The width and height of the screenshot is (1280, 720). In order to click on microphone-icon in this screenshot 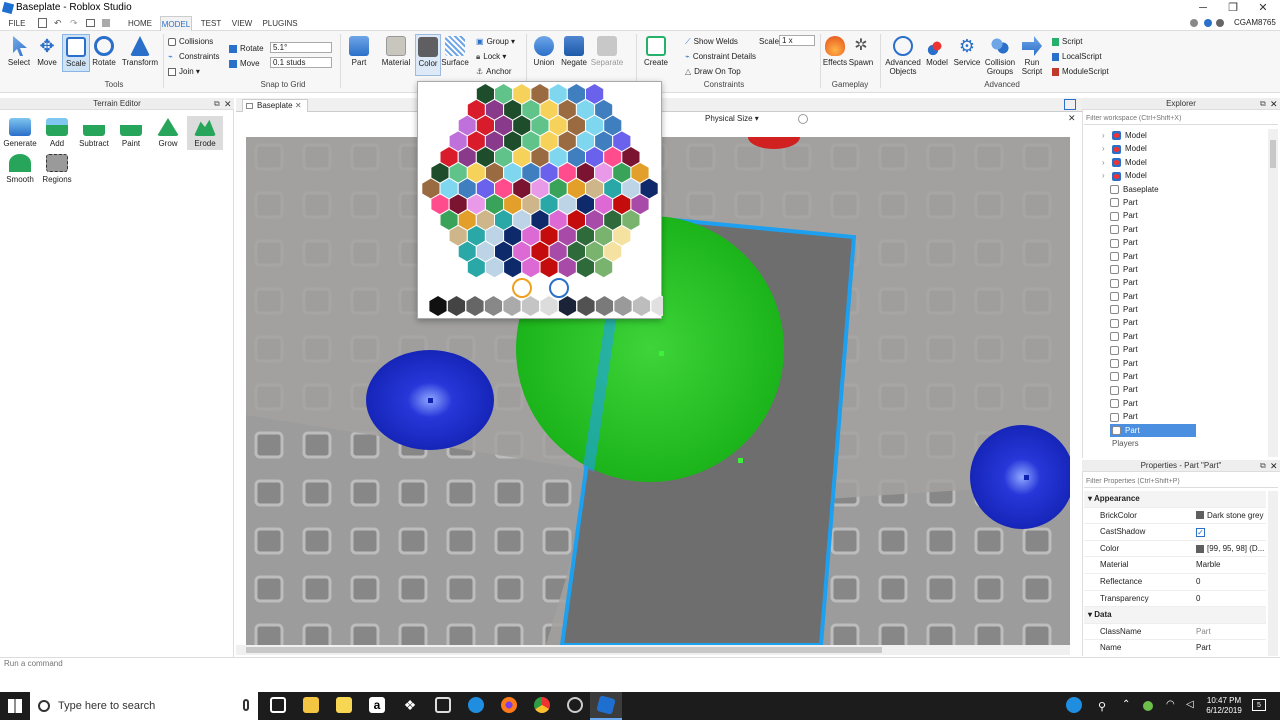, I will do `click(246, 705)`.